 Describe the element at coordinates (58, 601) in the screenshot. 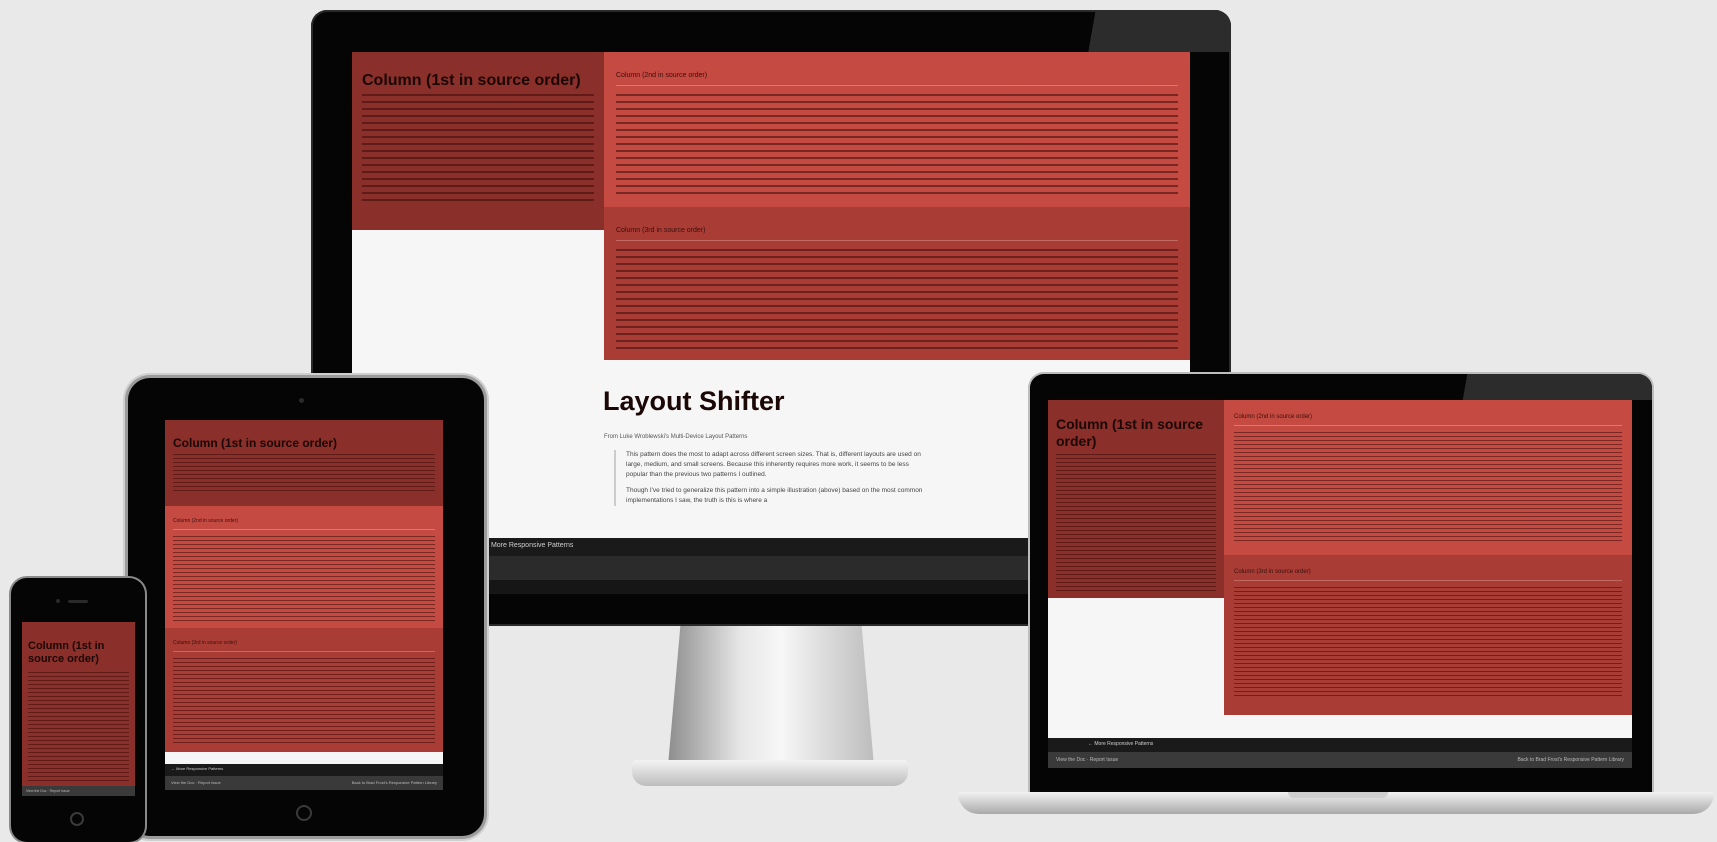

I see `phone-camera-icon` at that location.